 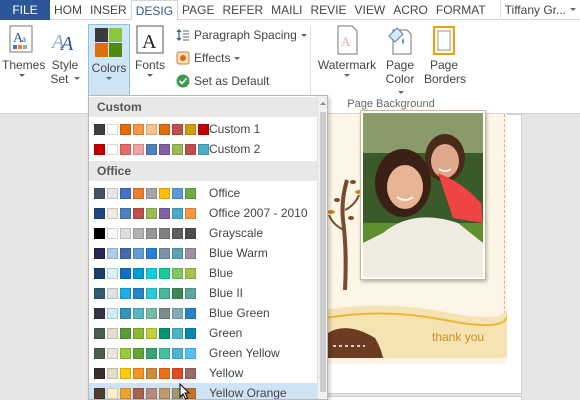 I want to click on color-scheme-label: Office, so click(x=225, y=193).